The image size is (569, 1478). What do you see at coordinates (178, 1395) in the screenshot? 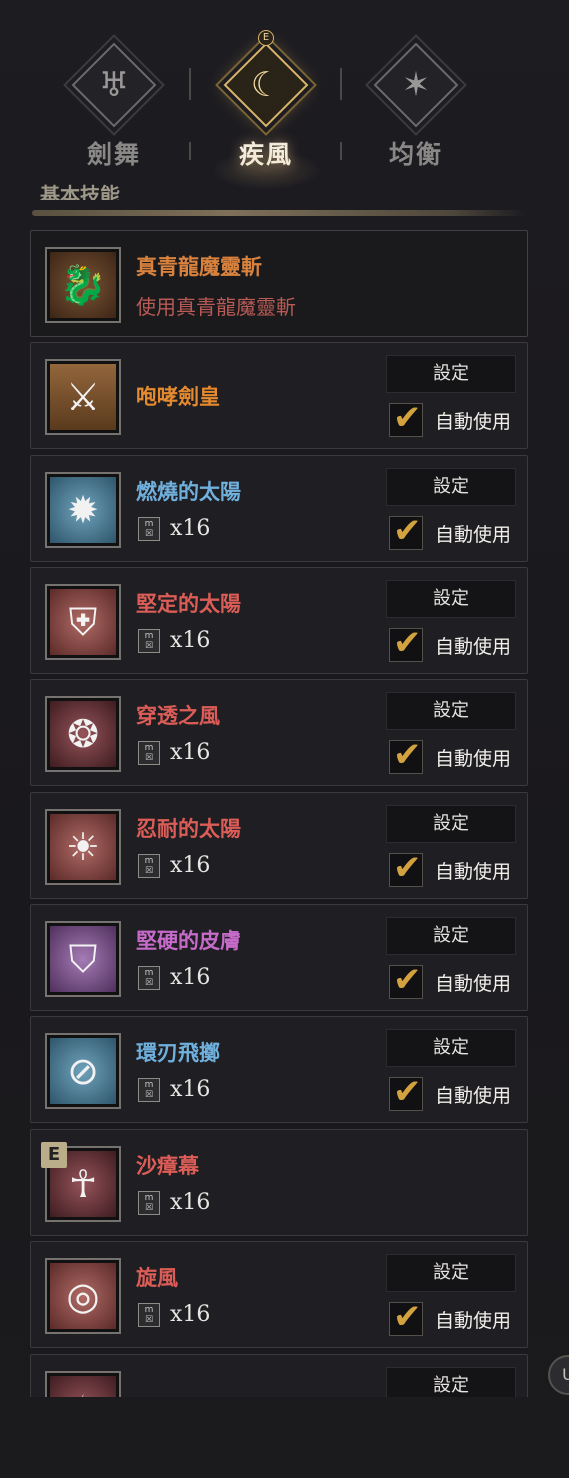
I see `skill-name: 疾風增幅` at bounding box center [178, 1395].